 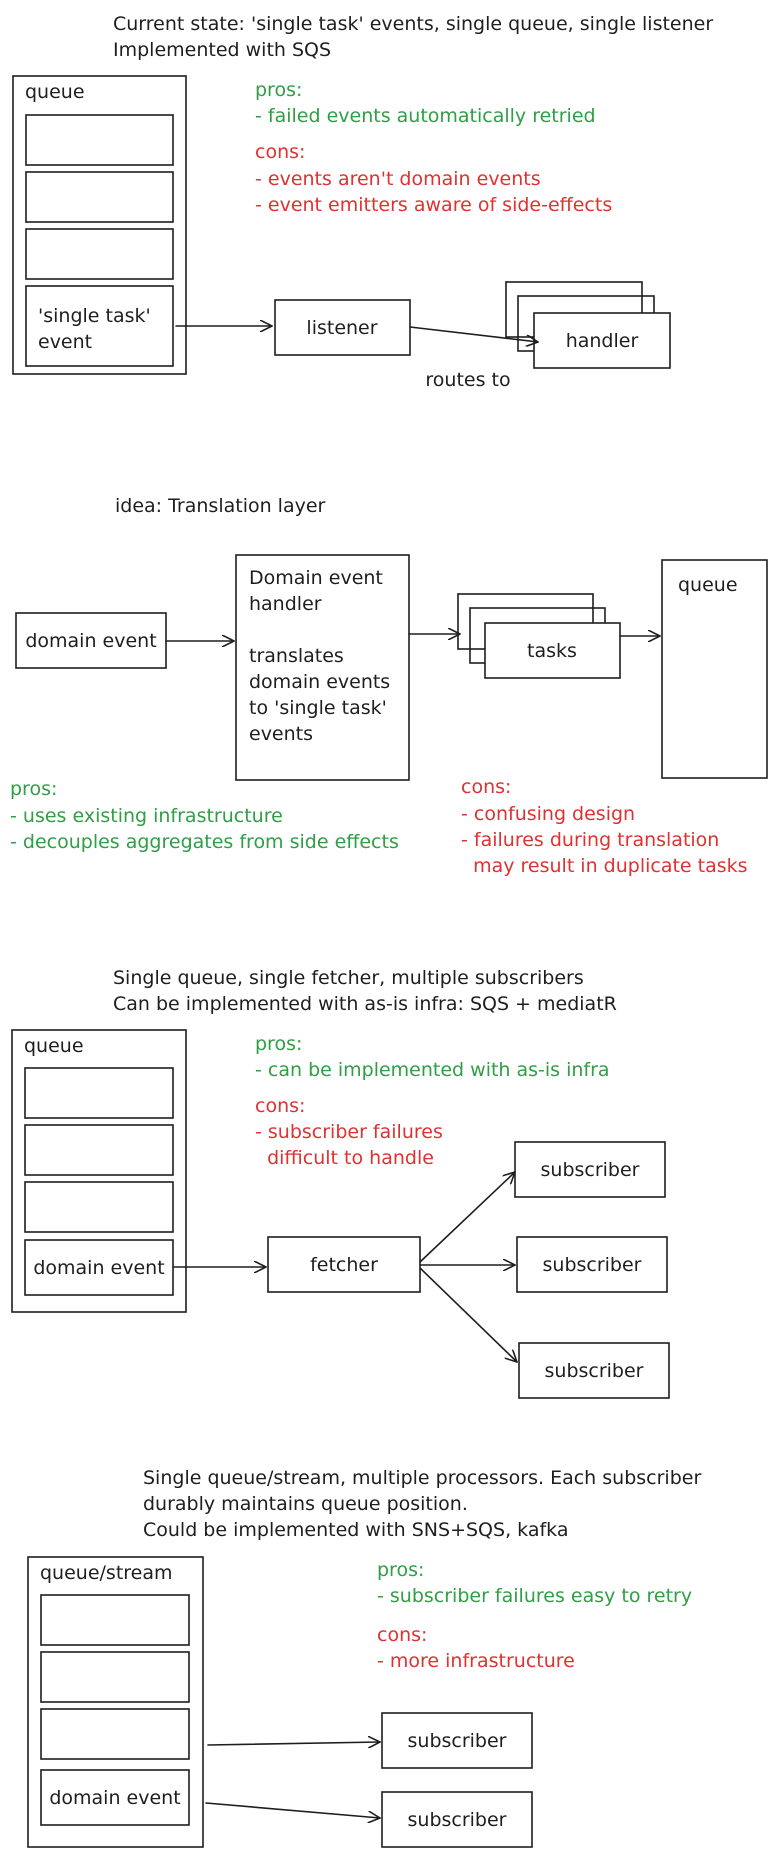 I want to click on section3-cons-item: - subscriber failures, so click(x=349, y=1132).